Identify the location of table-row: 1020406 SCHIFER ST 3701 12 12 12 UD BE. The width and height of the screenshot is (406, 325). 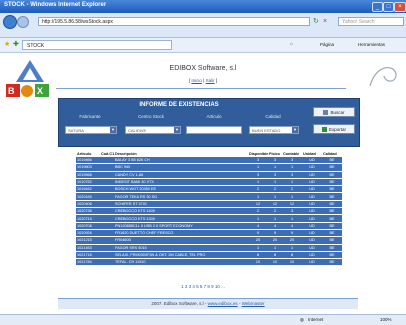
(209, 204).